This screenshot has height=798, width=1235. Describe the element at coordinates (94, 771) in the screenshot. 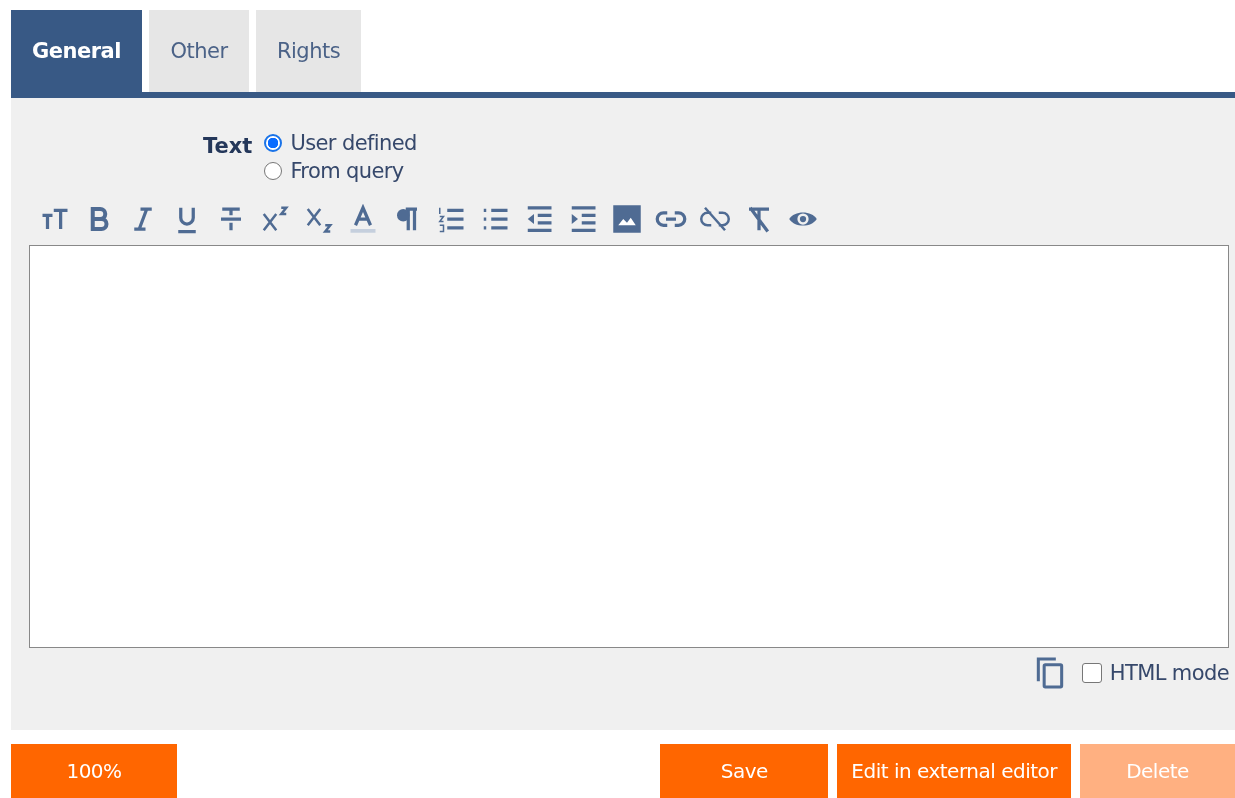

I see `zoom-button: 100%` at that location.